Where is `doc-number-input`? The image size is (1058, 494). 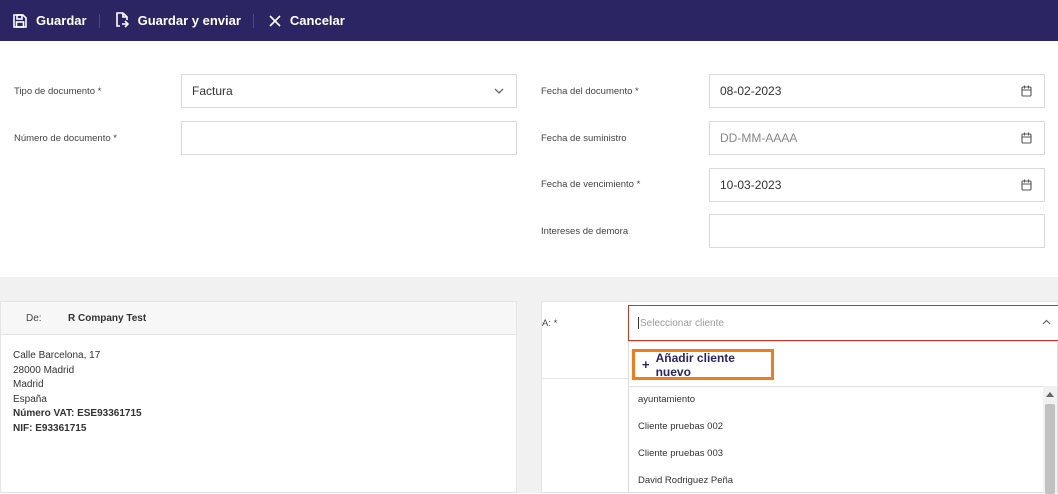
doc-number-input is located at coordinates (349, 138).